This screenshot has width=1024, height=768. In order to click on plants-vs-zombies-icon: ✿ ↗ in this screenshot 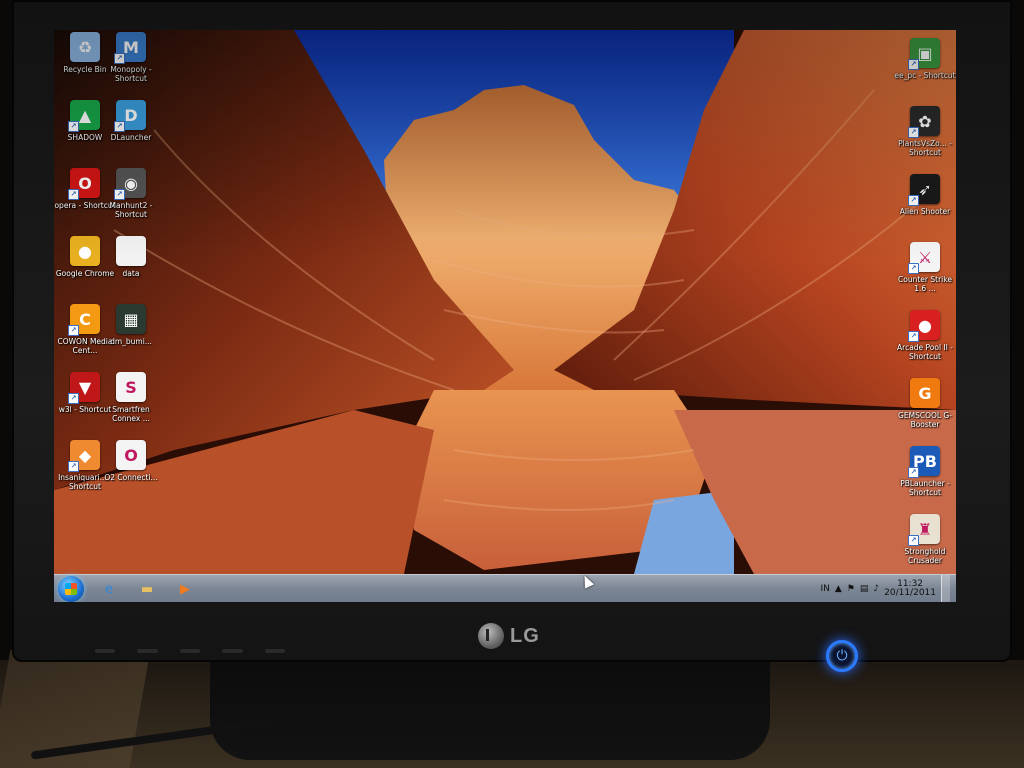, I will do `click(924, 122)`.